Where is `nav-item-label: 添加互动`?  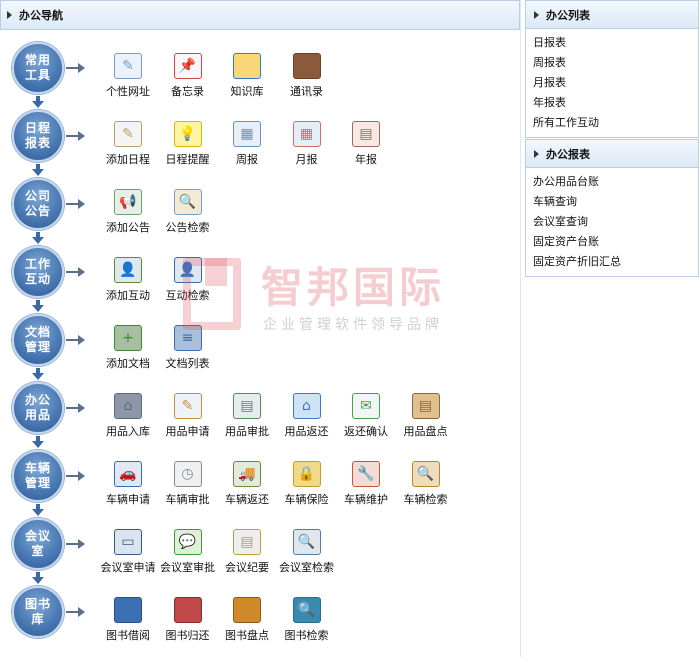
nav-item-label: 添加互动 is located at coordinates (128, 295).